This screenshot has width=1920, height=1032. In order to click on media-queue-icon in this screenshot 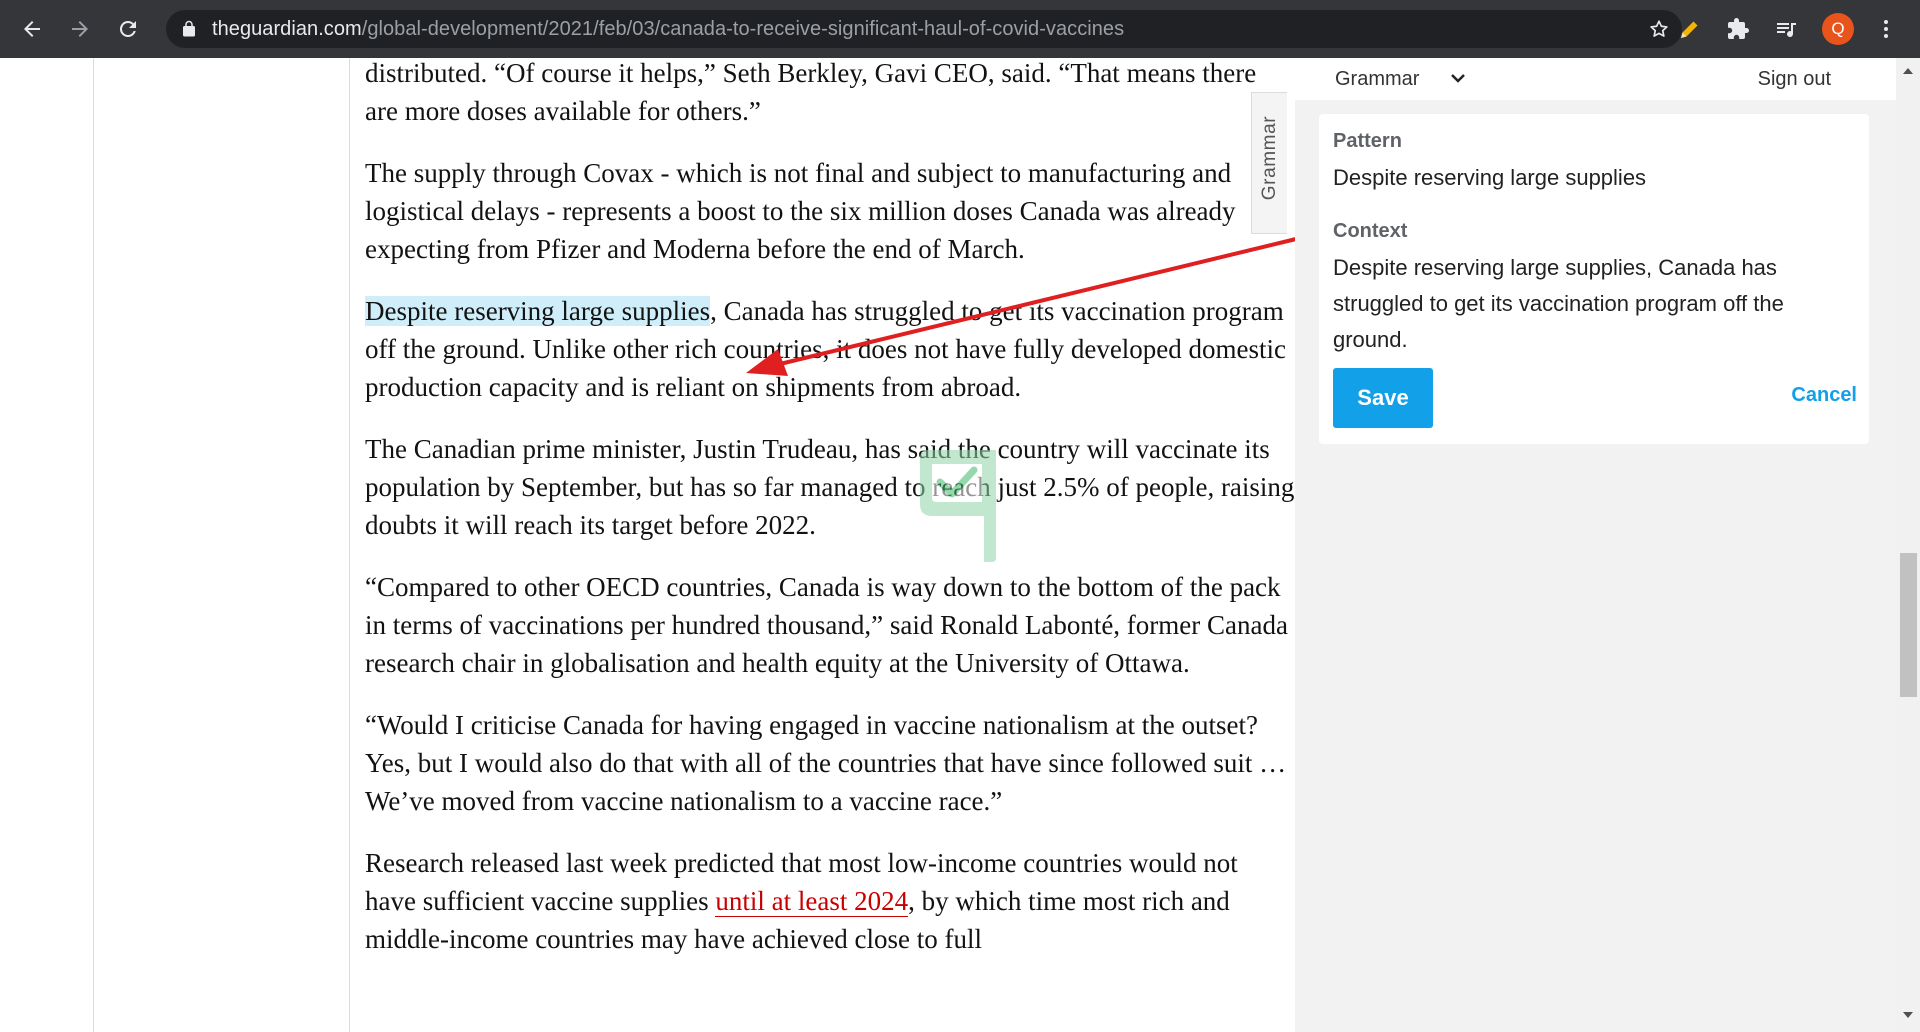, I will do `click(1786, 29)`.